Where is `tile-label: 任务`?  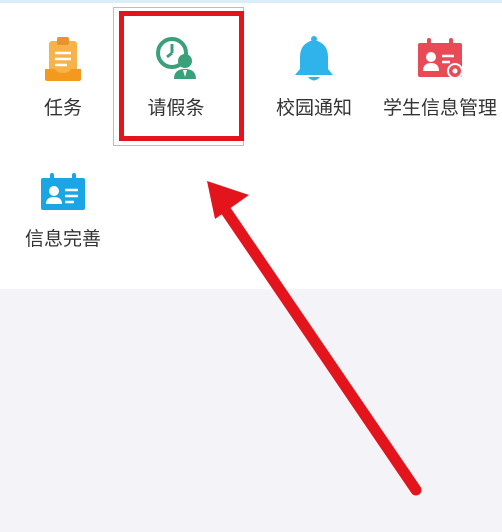
tile-label: 任务 is located at coordinates (62, 108).